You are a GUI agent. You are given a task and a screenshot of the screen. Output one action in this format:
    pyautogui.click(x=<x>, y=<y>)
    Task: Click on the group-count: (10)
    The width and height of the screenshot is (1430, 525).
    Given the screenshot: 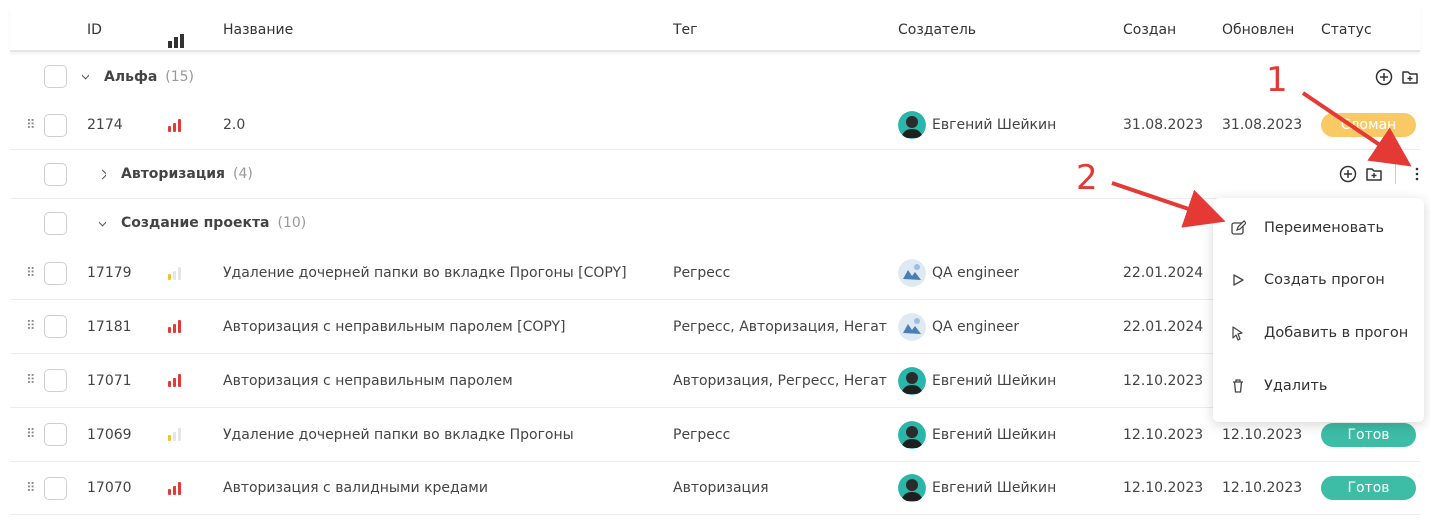 What is the action you would take?
    pyautogui.click(x=292, y=223)
    